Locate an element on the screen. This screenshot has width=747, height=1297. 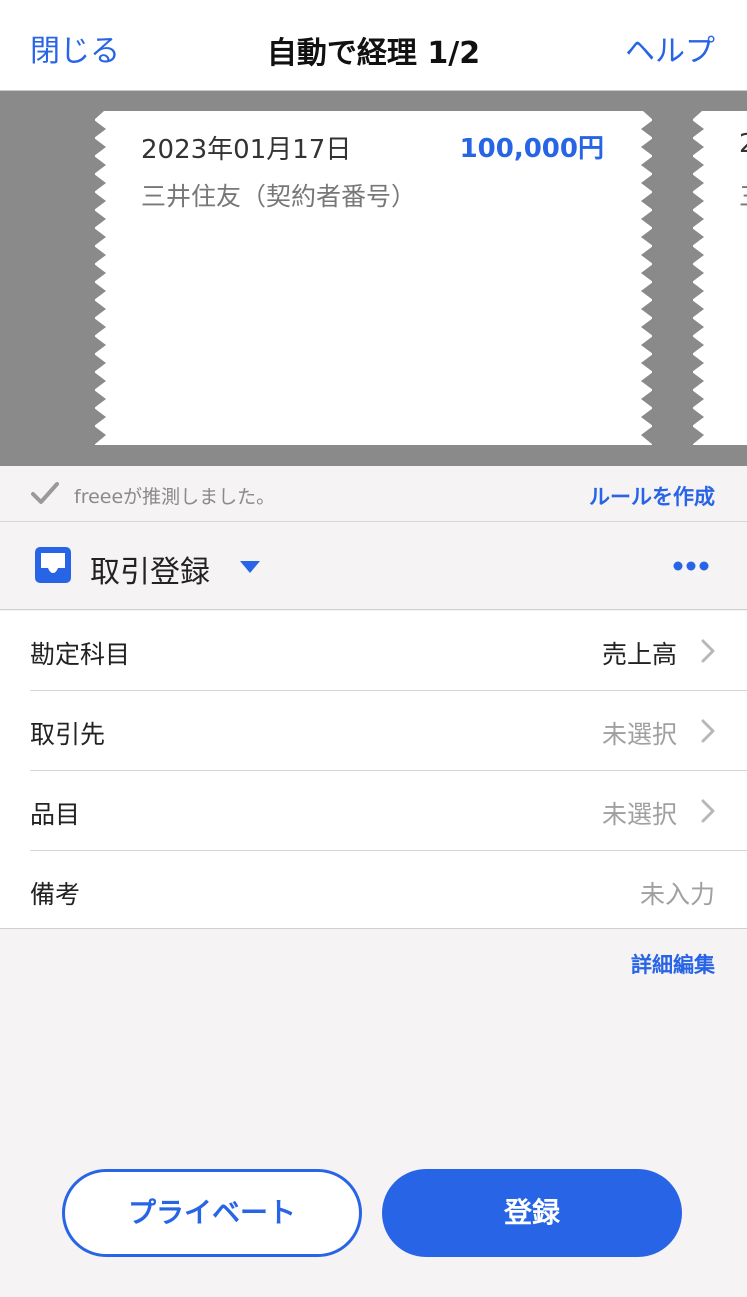
register-button: 登録 is located at coordinates (532, 1213).